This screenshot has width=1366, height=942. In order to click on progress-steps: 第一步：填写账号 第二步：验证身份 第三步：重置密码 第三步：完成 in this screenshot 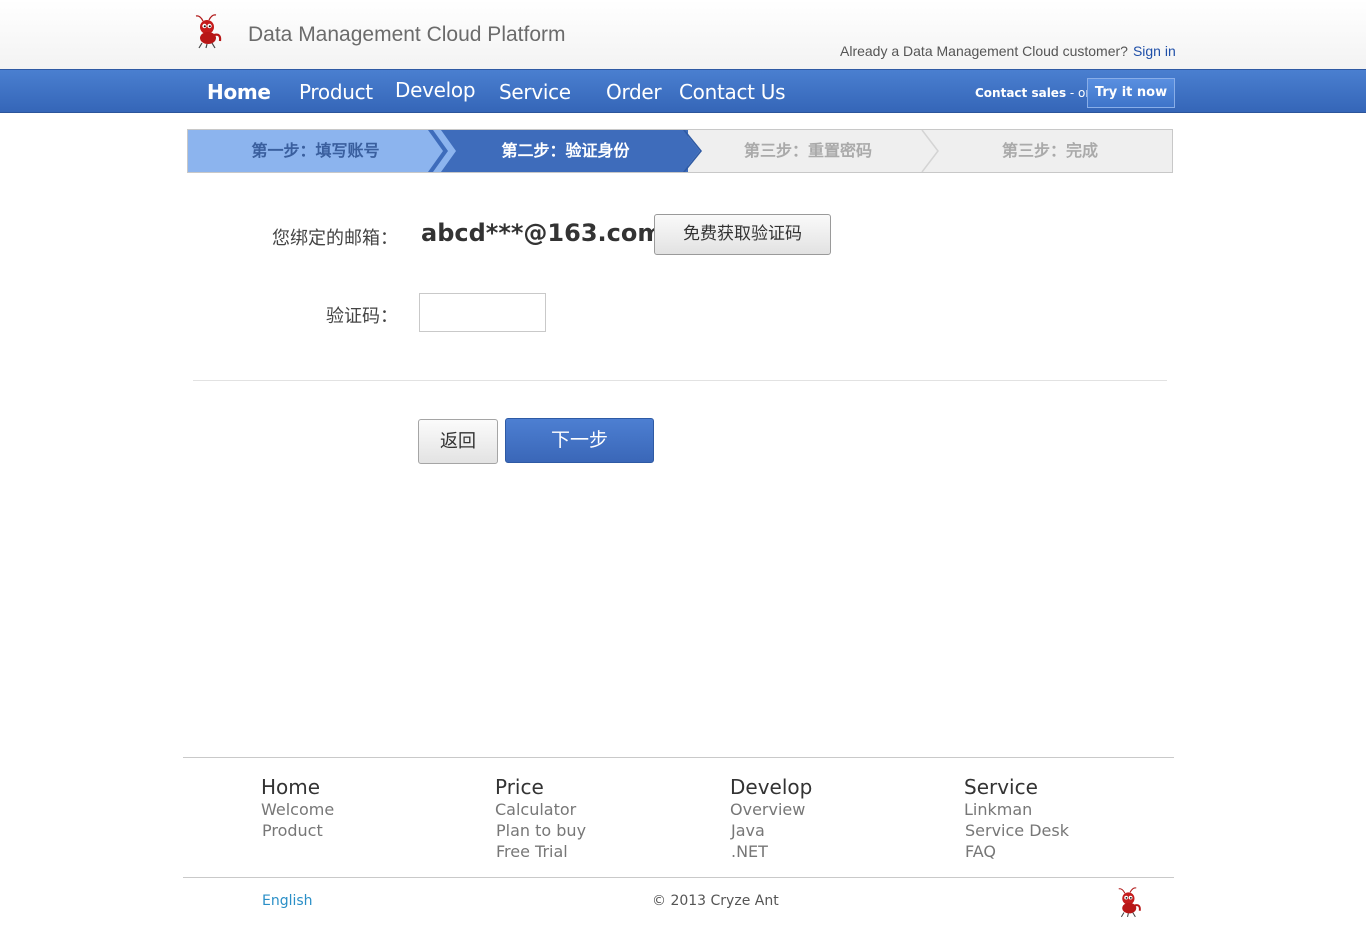, I will do `click(680, 151)`.